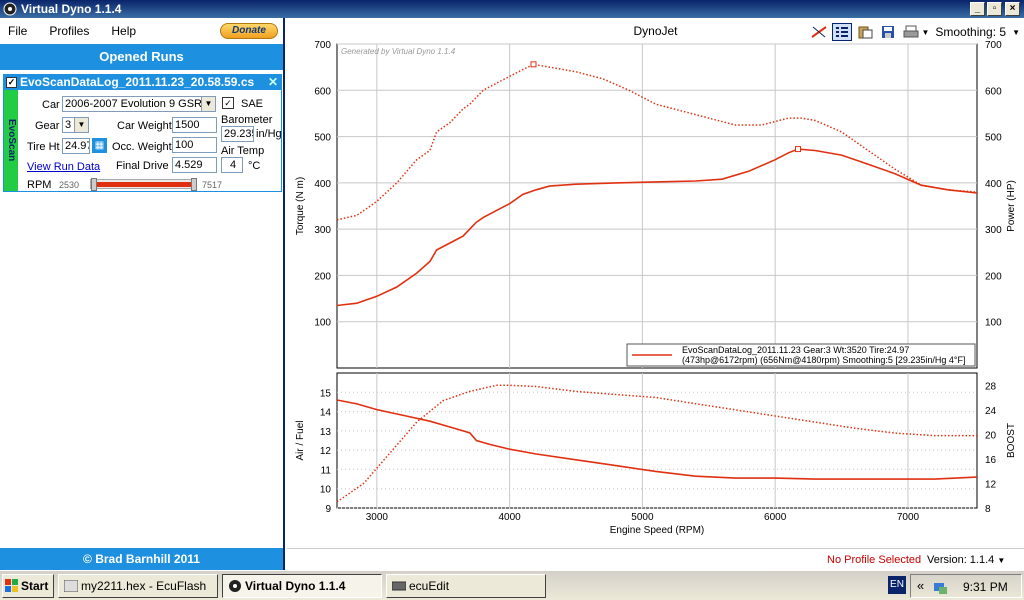 The image size is (1024, 600). I want to click on air-temp-label: Air Temp, so click(243, 151).